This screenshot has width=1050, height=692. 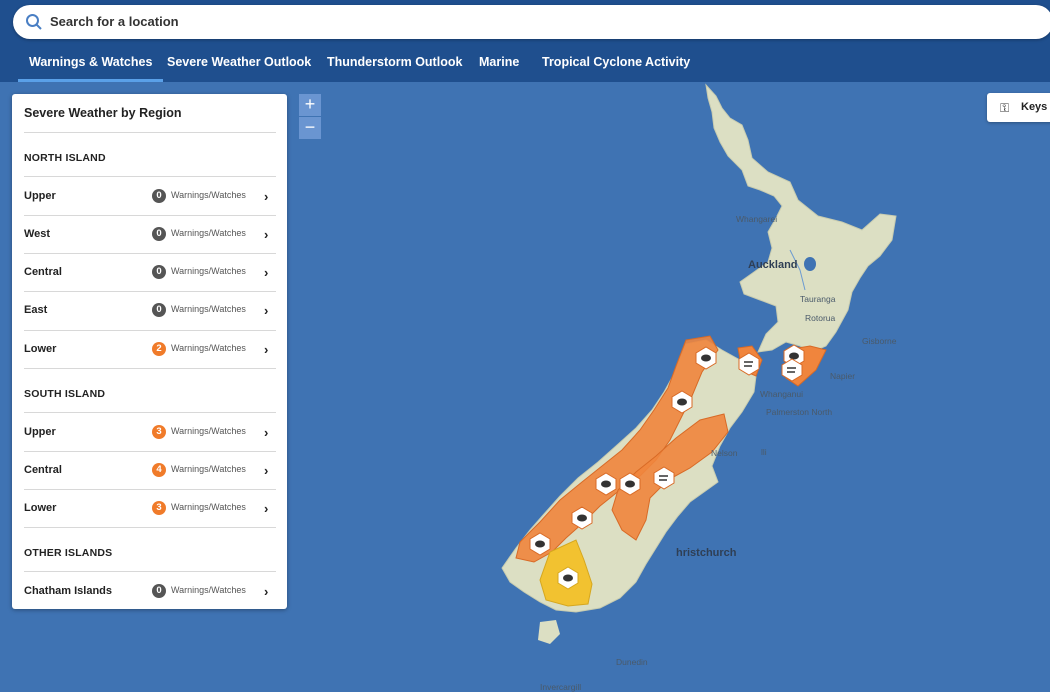 I want to click on top-bar: Search for a location, so click(x=525, y=22).